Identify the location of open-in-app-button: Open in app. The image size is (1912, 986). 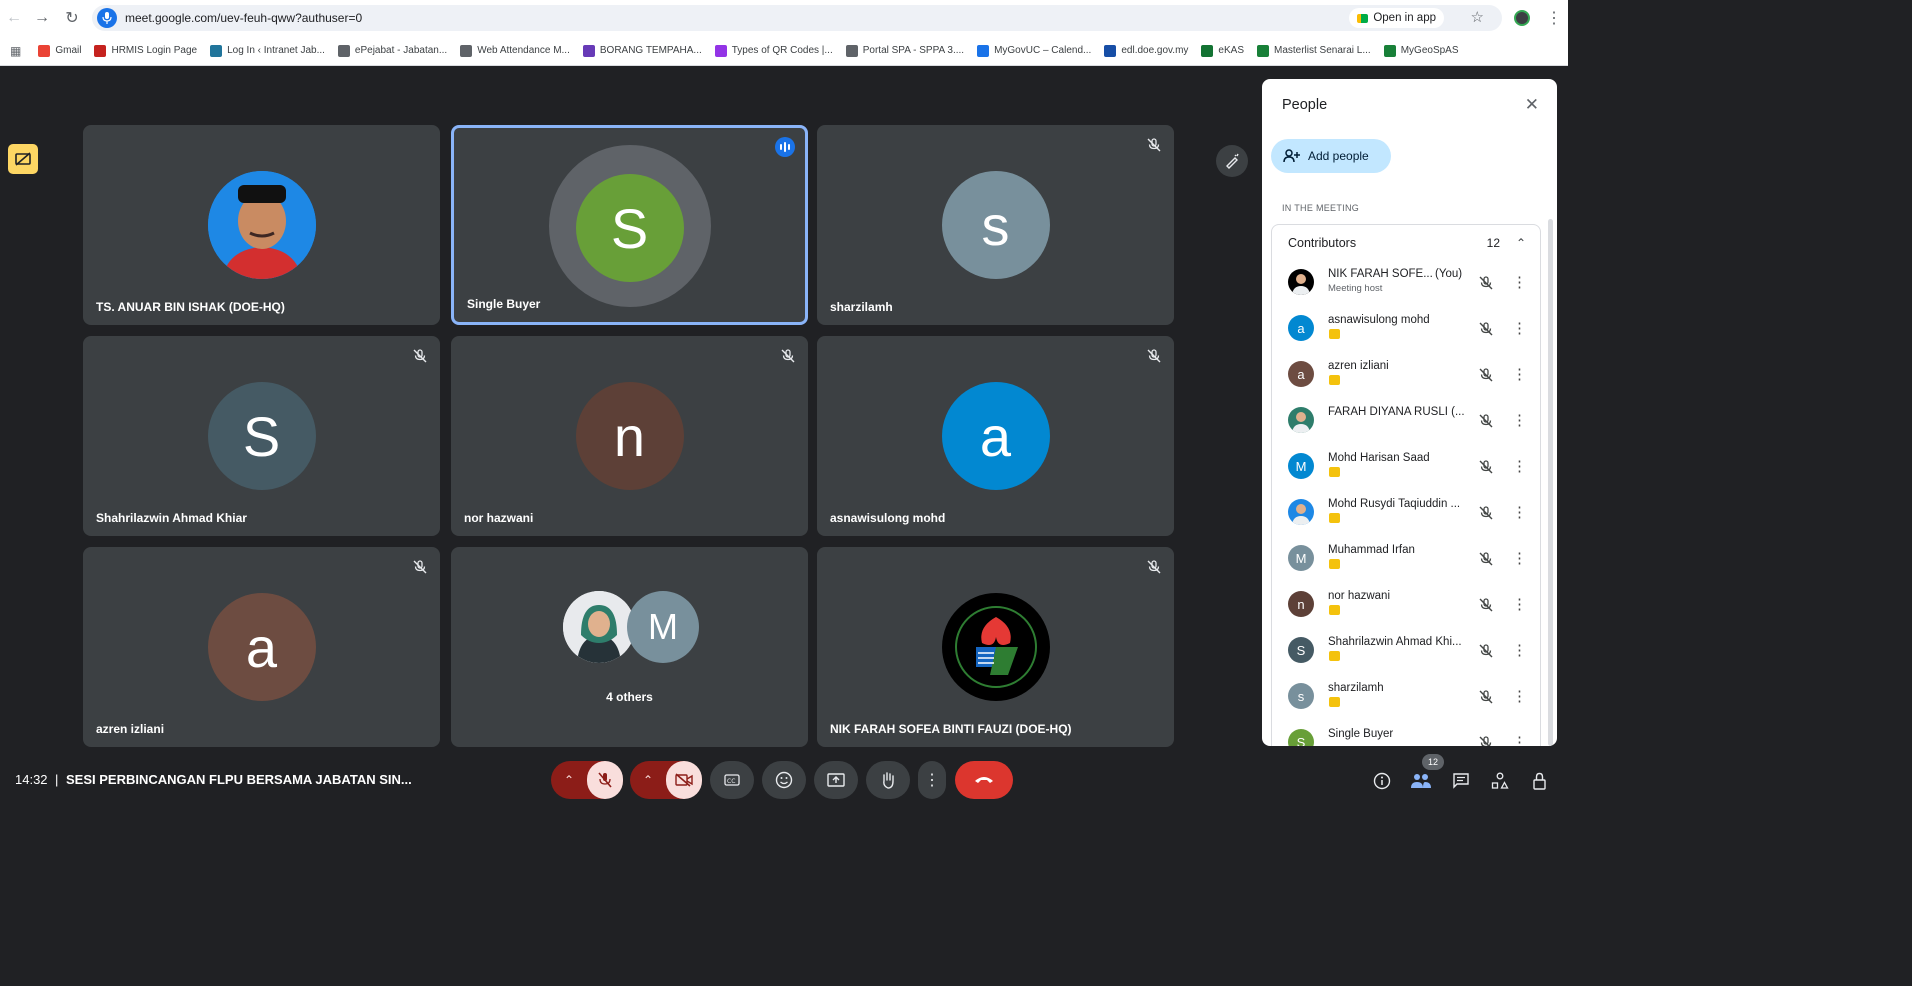
(1396, 18).